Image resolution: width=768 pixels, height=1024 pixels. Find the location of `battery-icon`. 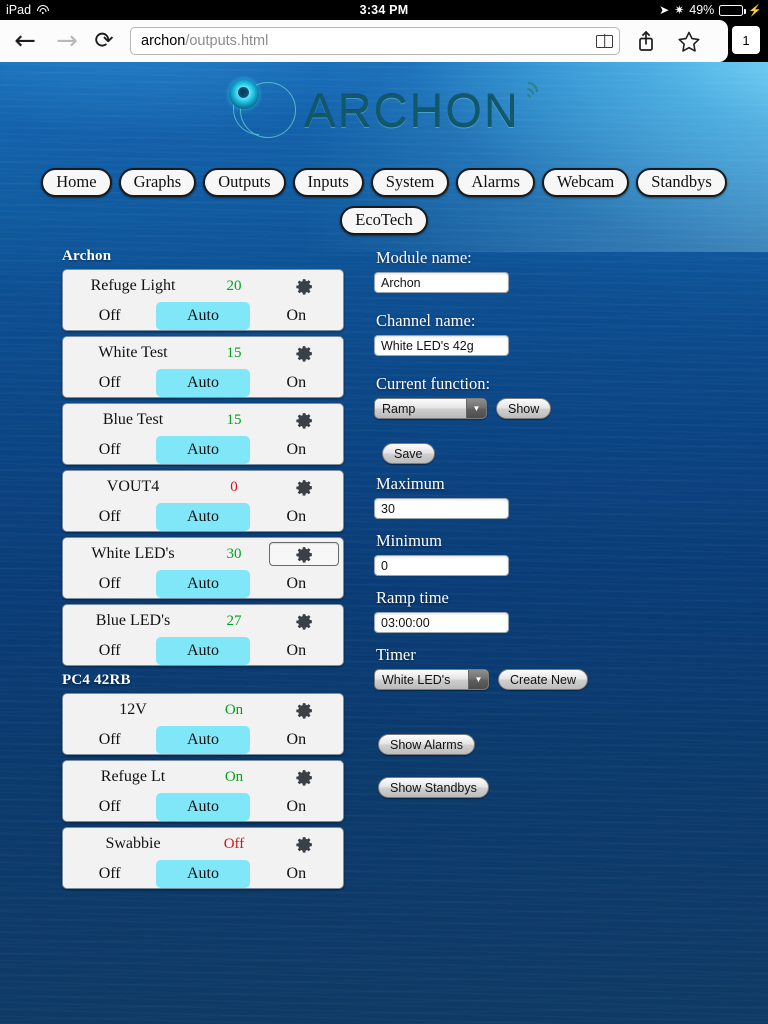

battery-icon is located at coordinates (732, 10).